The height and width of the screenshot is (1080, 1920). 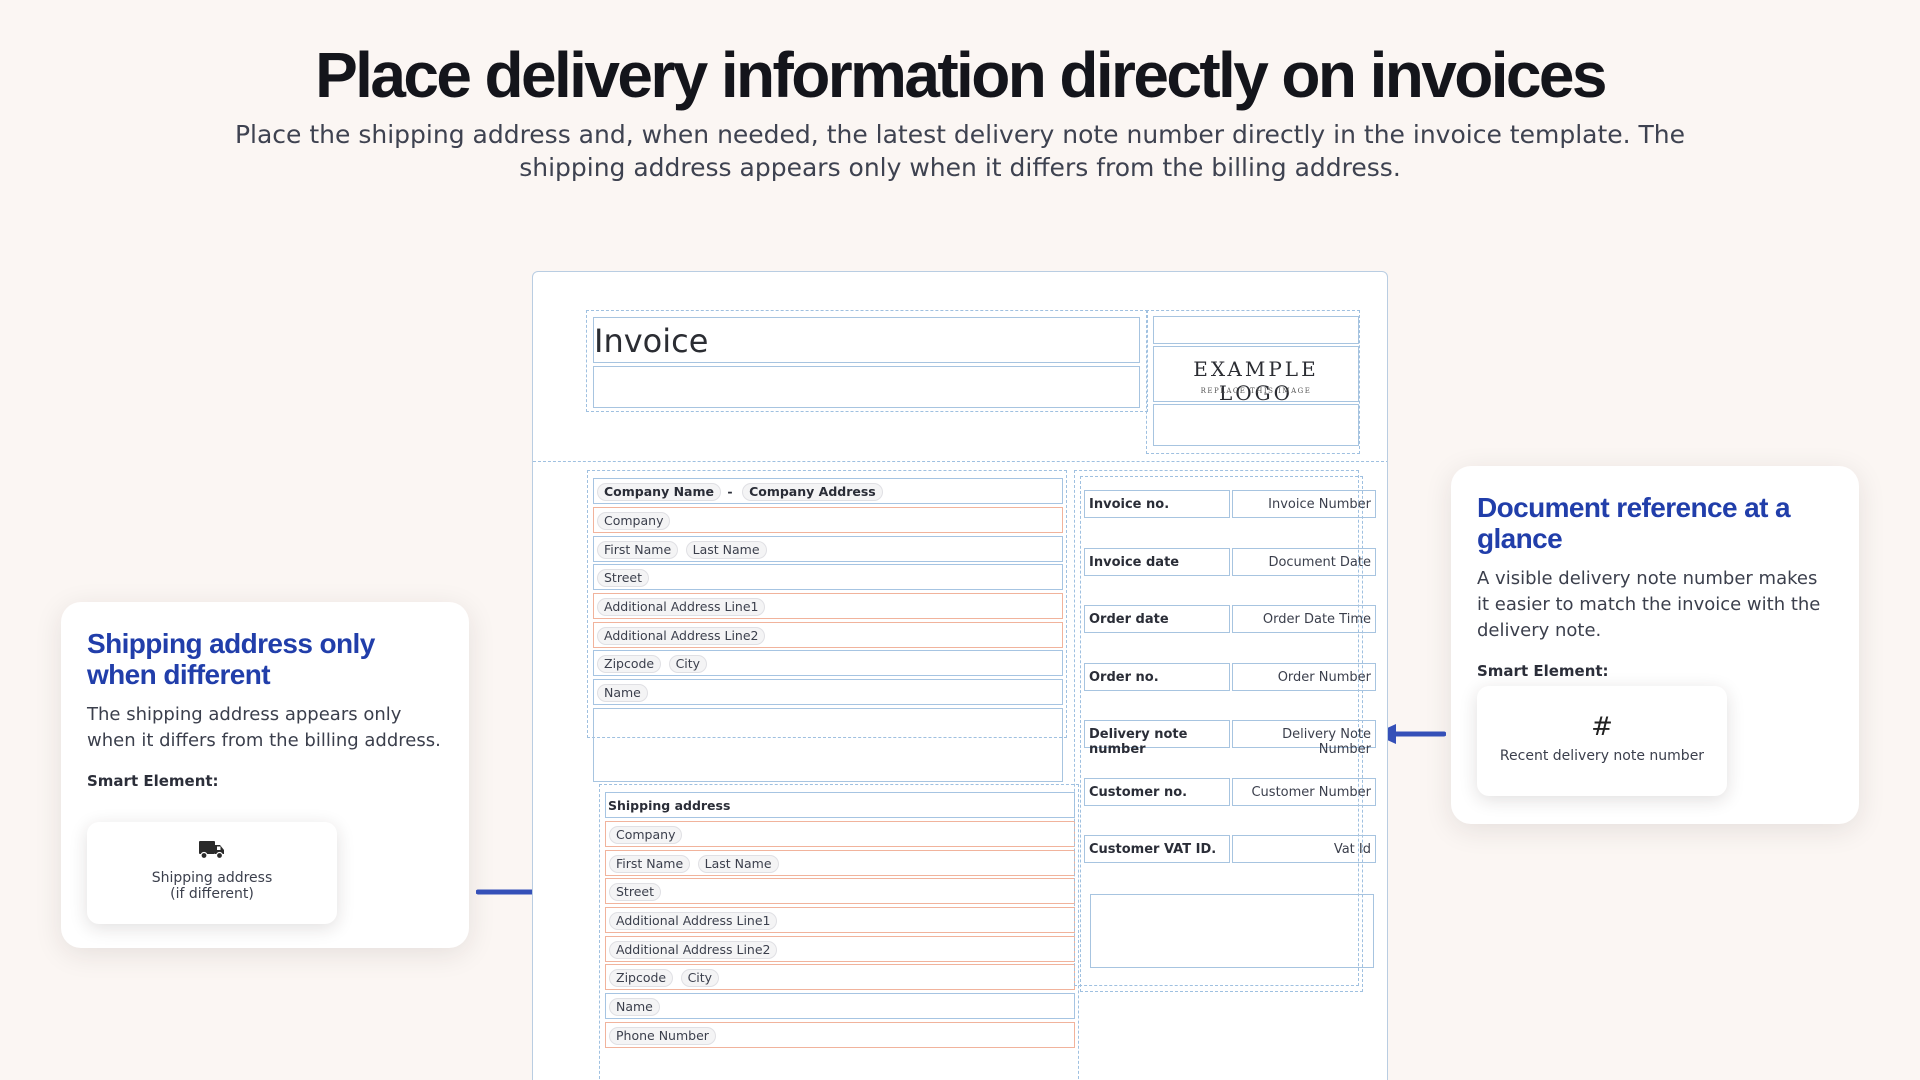 What do you see at coordinates (1134, 562) in the screenshot?
I see `info-label: Invoice date` at bounding box center [1134, 562].